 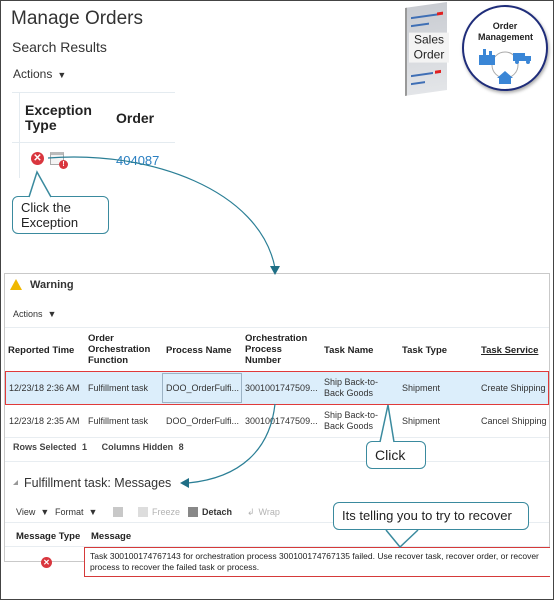 I want to click on alert-badge-icon: !, so click(x=63, y=164).